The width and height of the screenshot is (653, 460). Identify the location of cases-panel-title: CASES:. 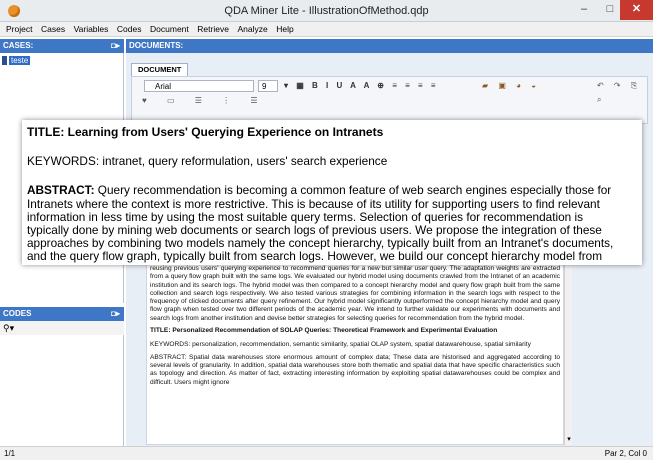
(18, 45).